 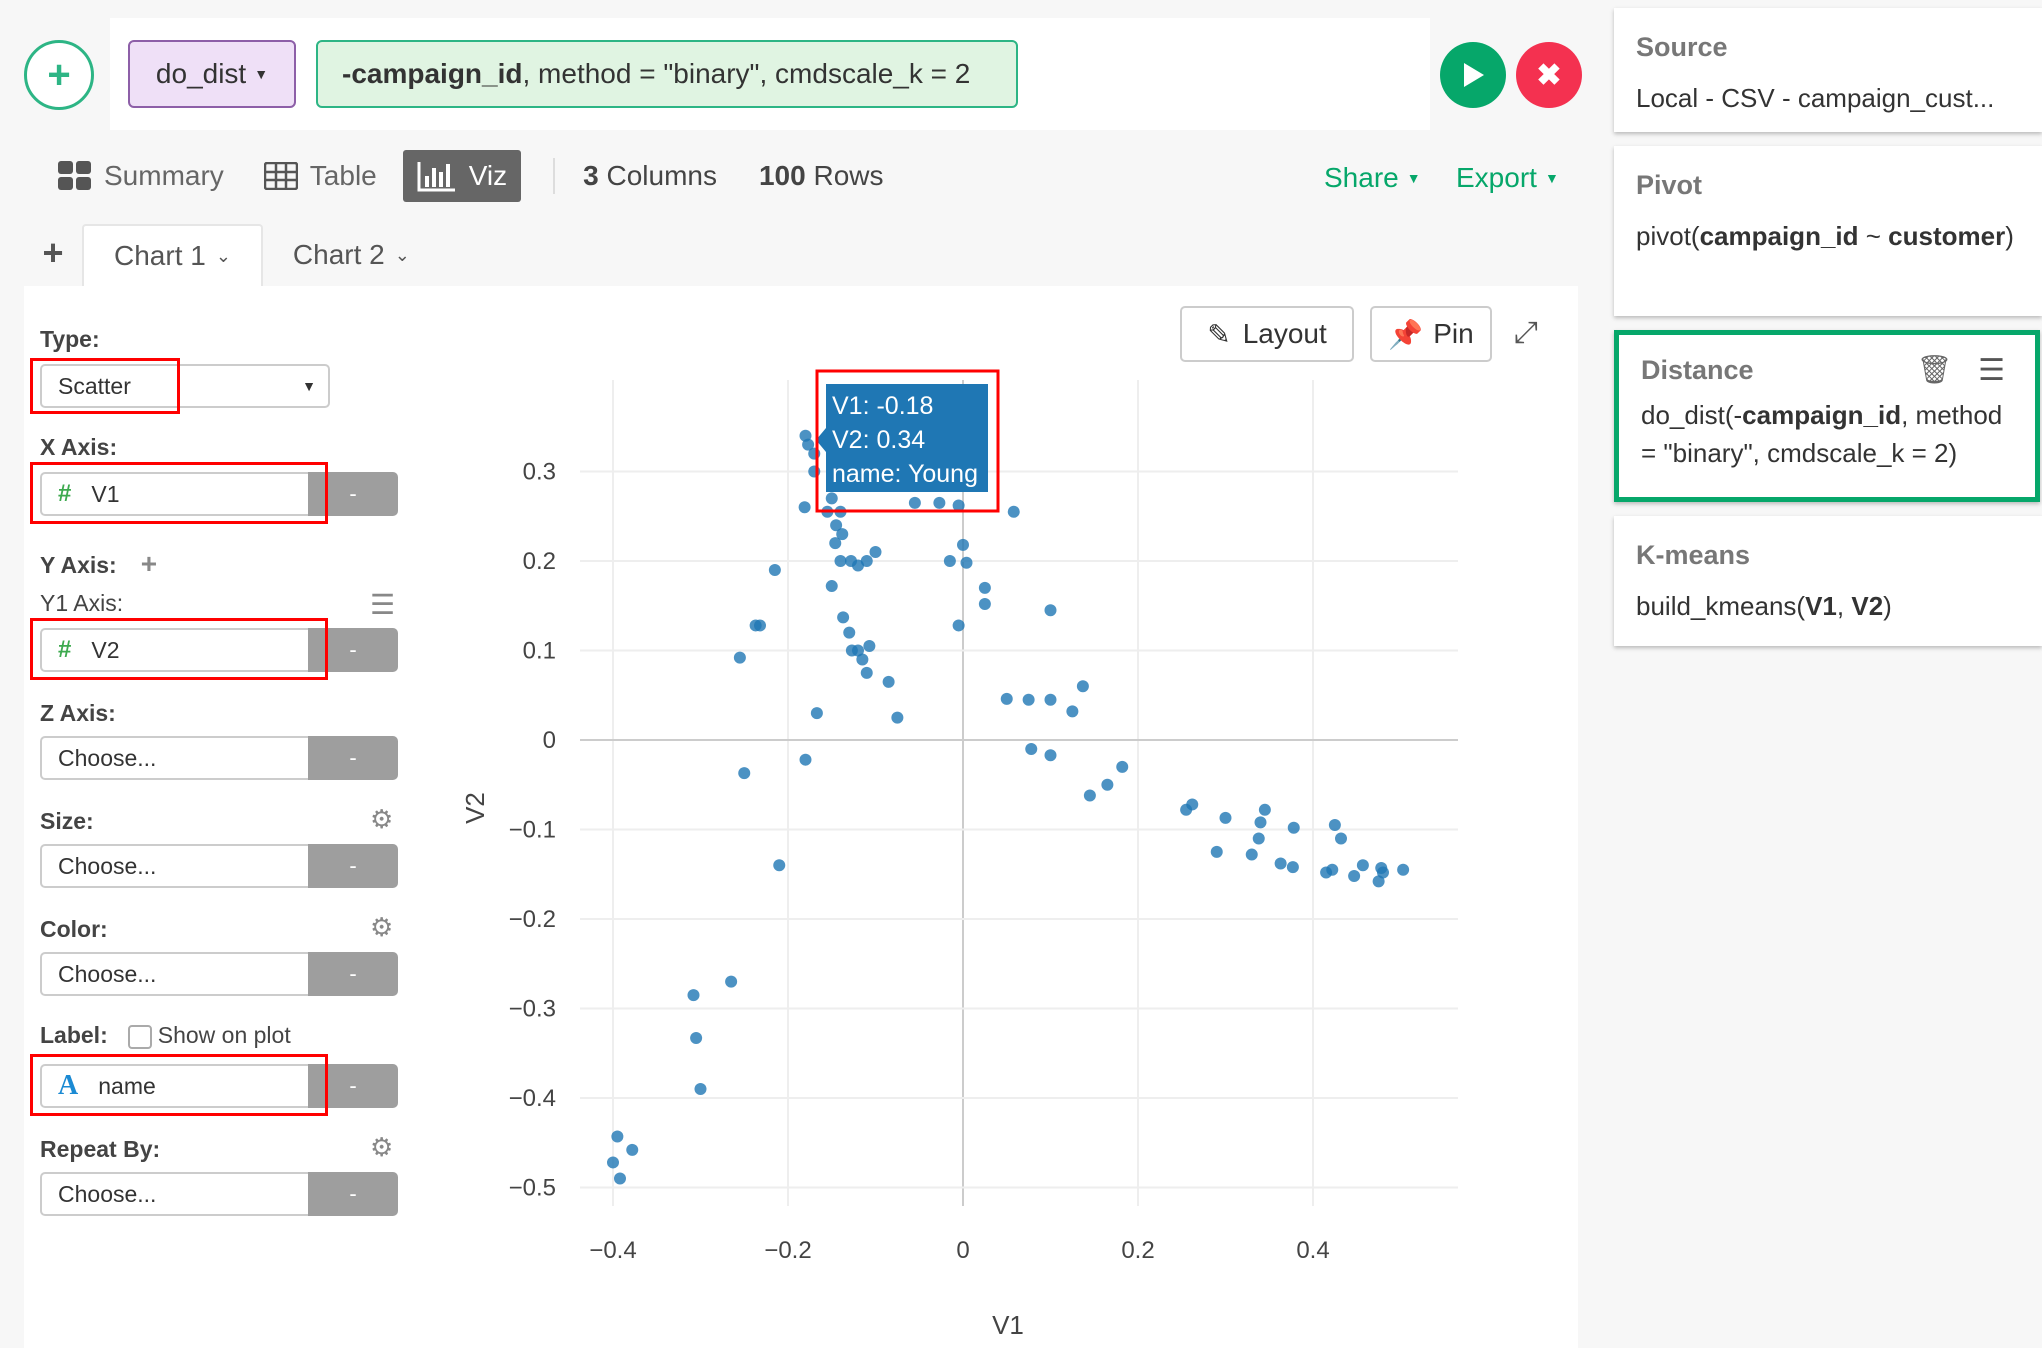 I want to click on step-title: Pivot, so click(x=1669, y=185).